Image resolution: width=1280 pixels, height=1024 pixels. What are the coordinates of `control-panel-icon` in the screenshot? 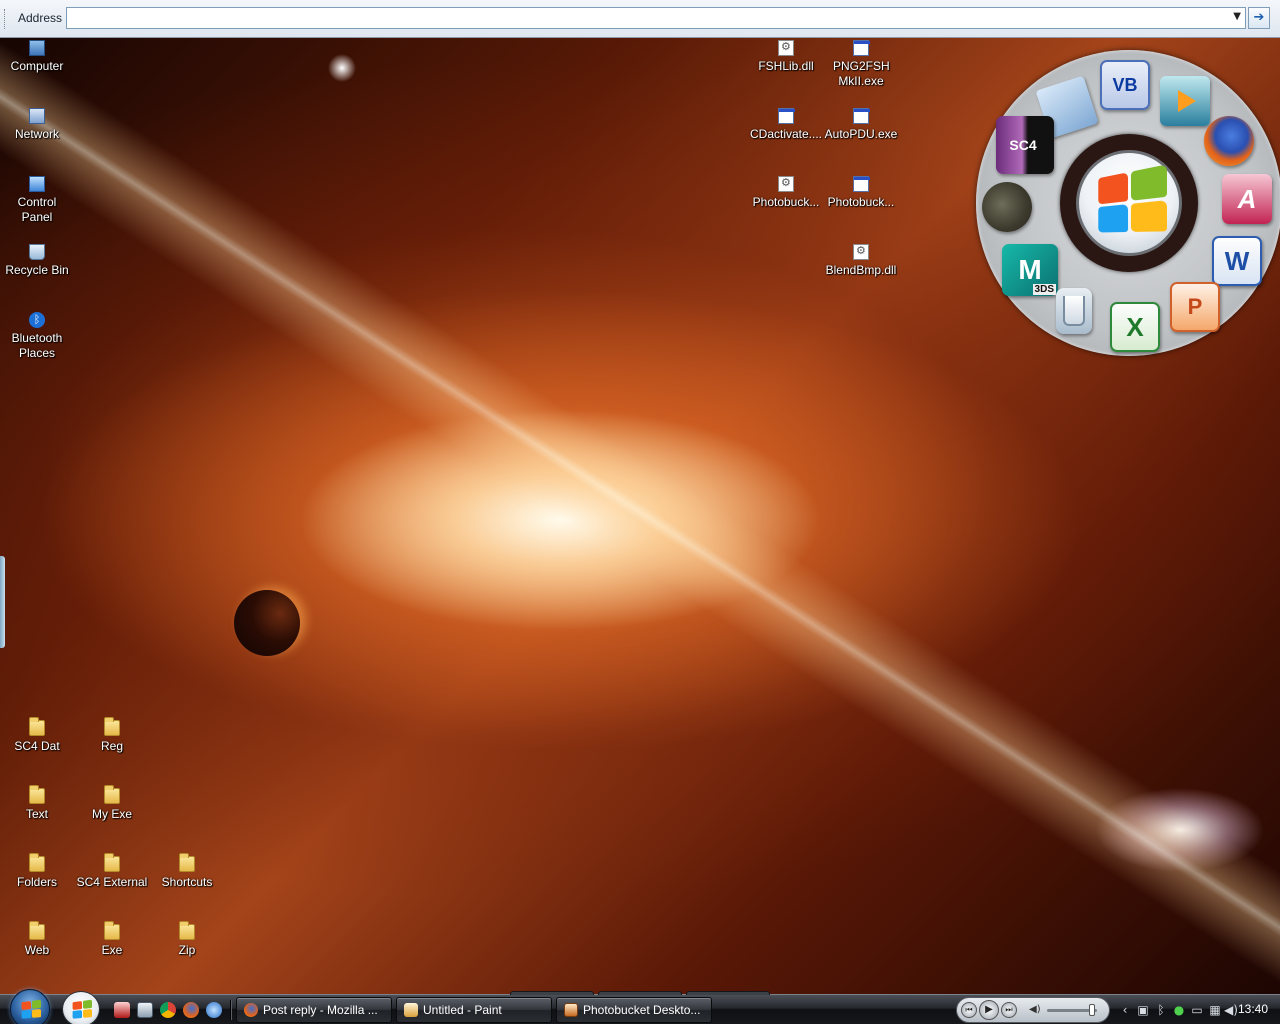 It's located at (37, 184).